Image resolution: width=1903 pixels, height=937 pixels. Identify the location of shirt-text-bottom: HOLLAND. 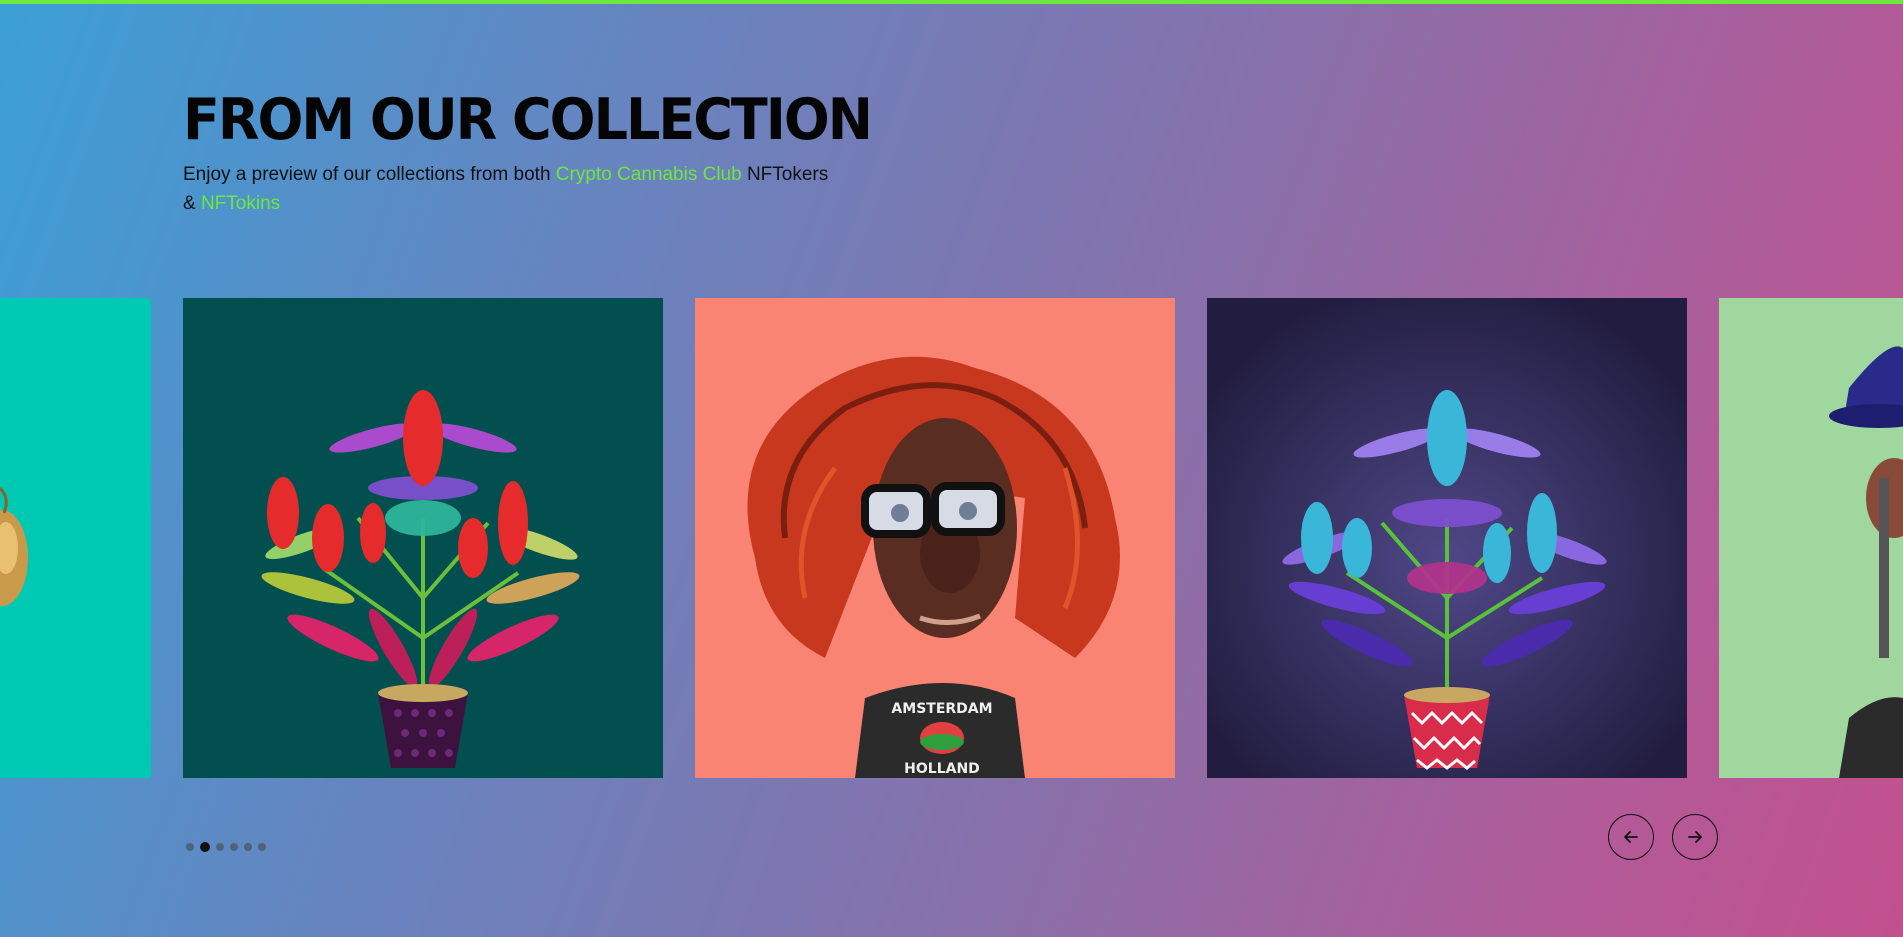
(942, 769).